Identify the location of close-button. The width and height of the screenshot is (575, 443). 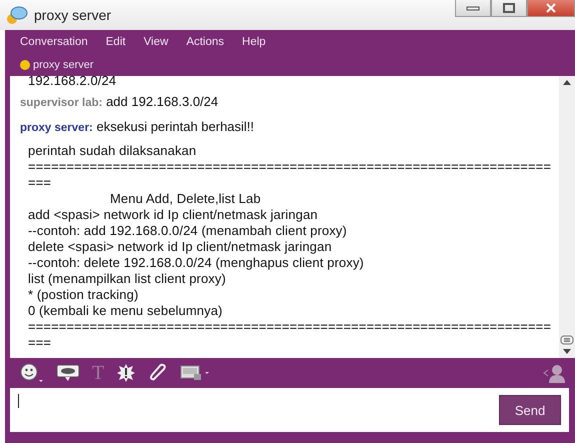
(551, 8).